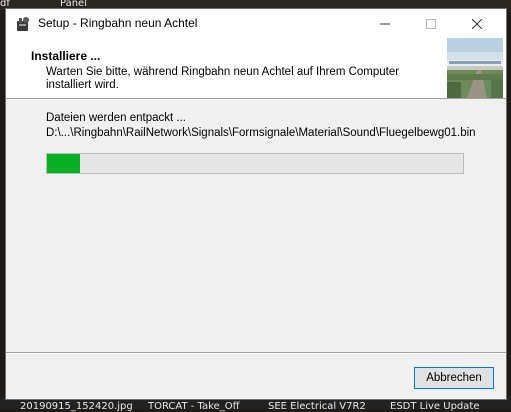 The image size is (511, 412). I want to click on install-progress-bar, so click(255, 163).